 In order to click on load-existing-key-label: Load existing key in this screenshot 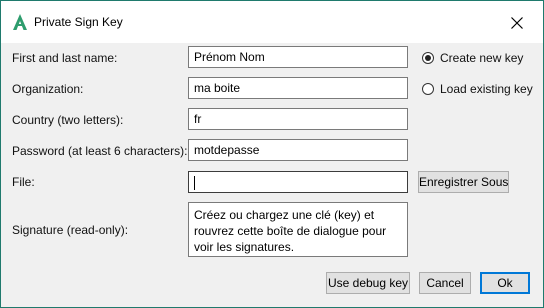, I will do `click(486, 89)`.